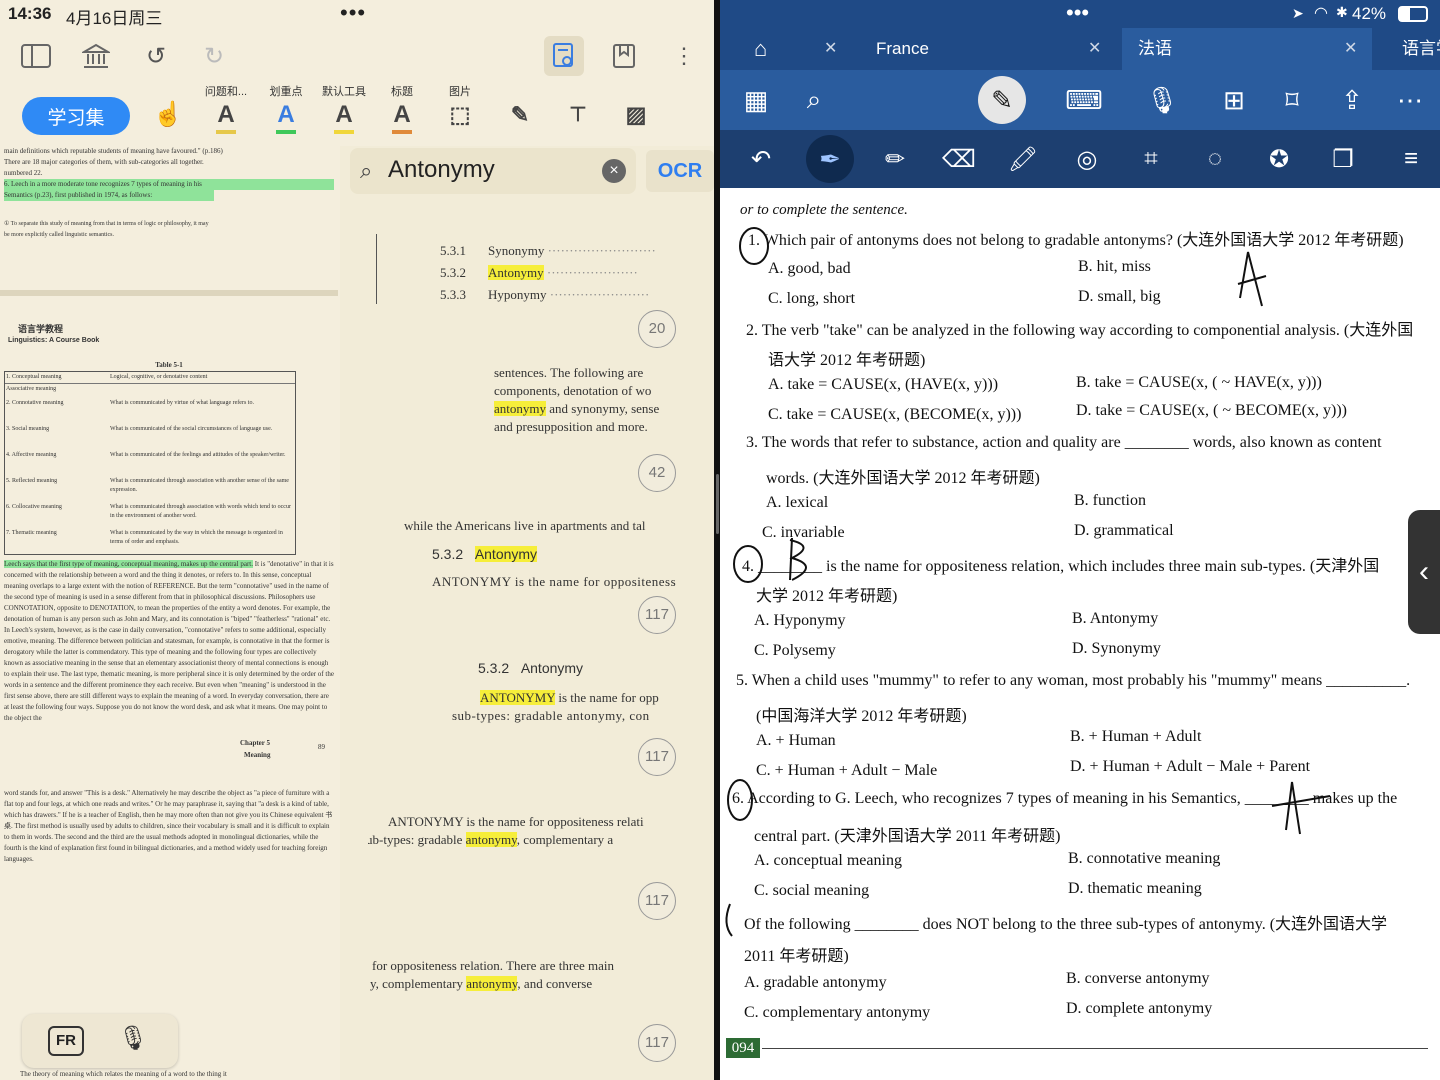 This screenshot has width=1440, height=1080. I want to click on status-time: 14:36, so click(30, 13).